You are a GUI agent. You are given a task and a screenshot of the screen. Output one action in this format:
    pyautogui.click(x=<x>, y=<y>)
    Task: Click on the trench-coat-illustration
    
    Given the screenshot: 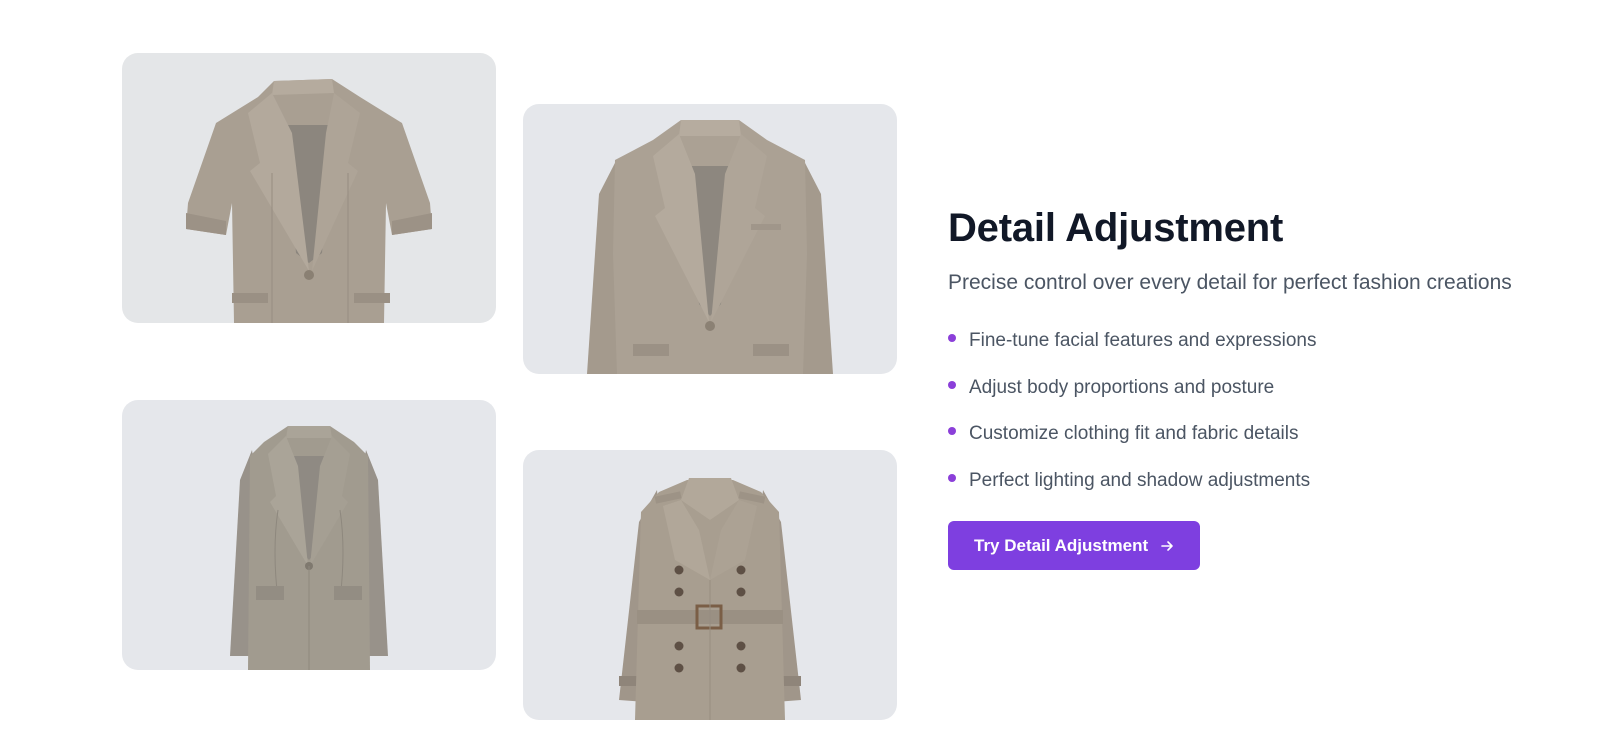 What is the action you would take?
    pyautogui.click(x=710, y=599)
    